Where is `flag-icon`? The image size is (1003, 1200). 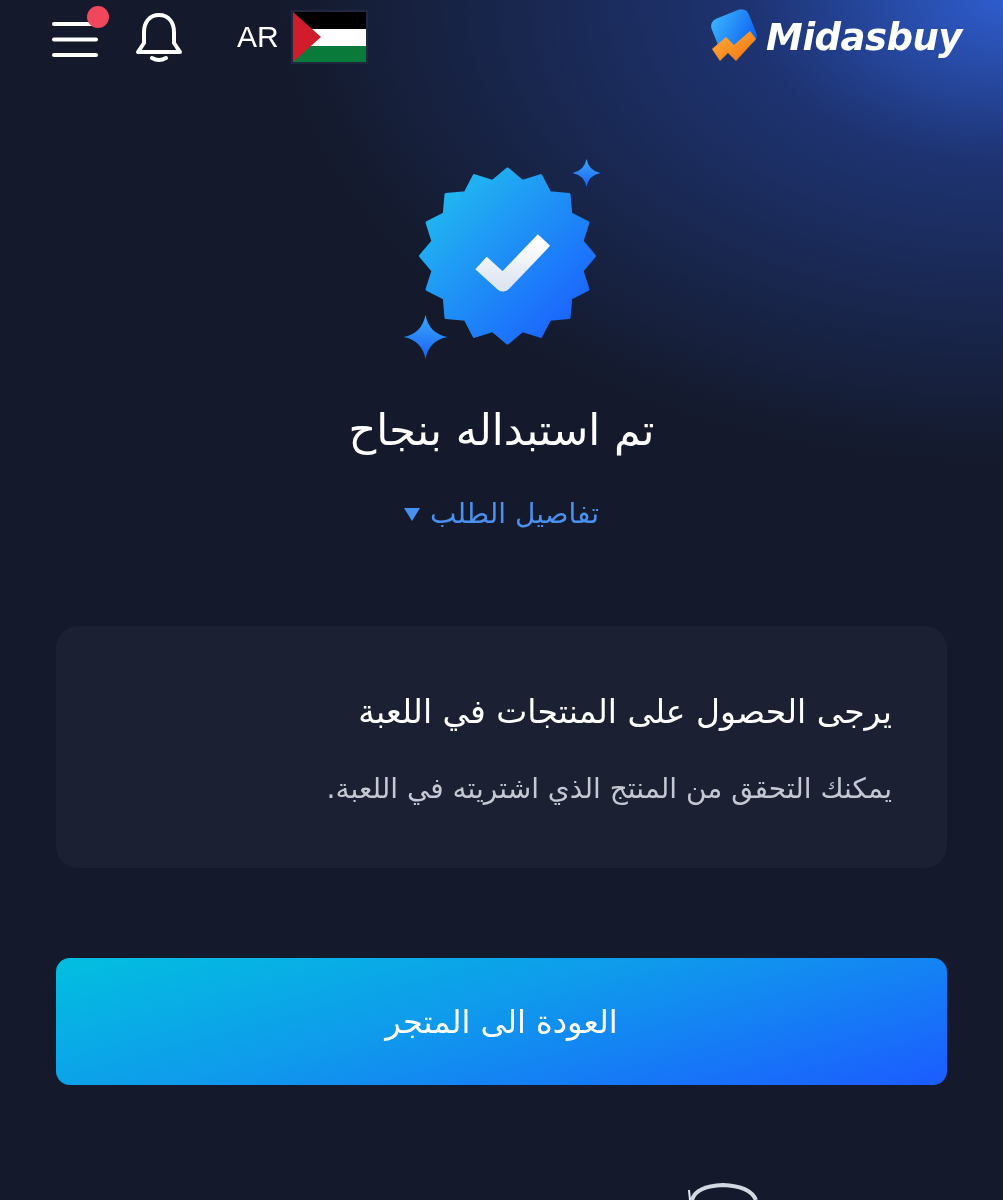
flag-icon is located at coordinates (329, 37).